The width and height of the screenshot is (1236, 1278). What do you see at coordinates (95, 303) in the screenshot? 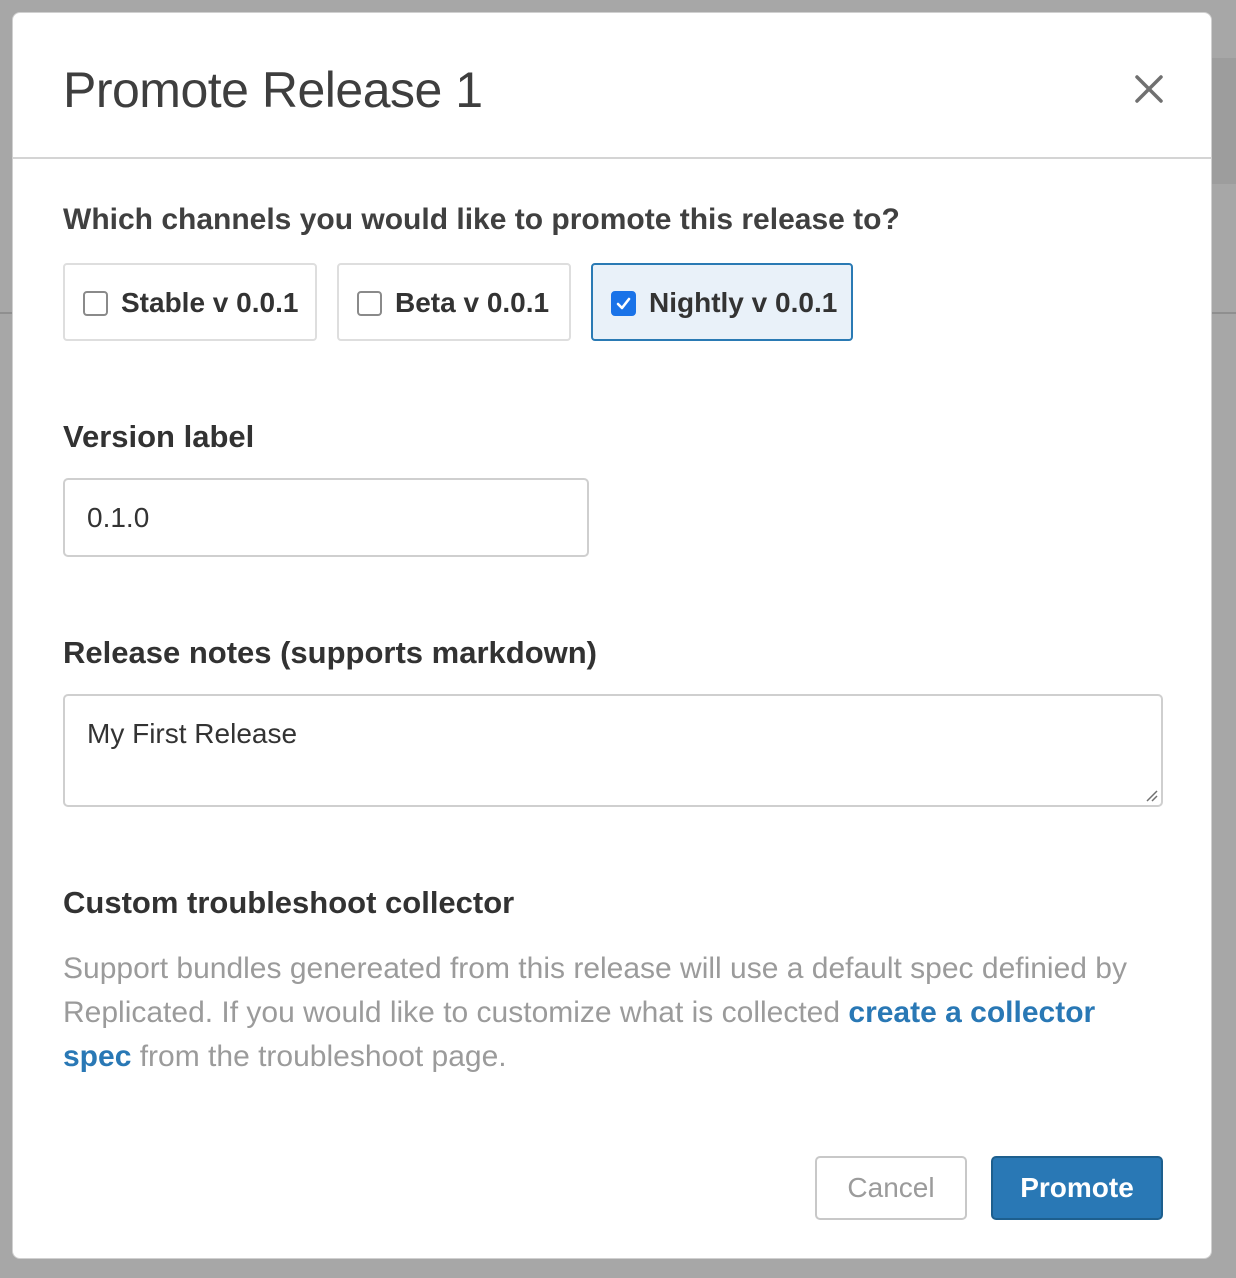
I see `channel-checkbox-stable` at bounding box center [95, 303].